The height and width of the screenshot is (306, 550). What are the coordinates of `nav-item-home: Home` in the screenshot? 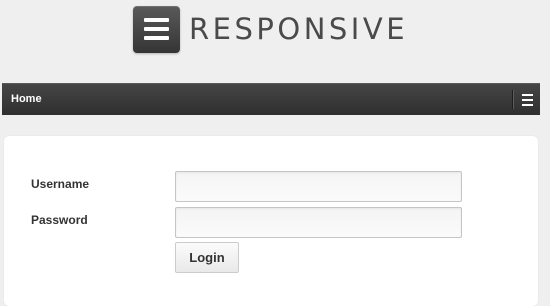 It's located at (26, 99).